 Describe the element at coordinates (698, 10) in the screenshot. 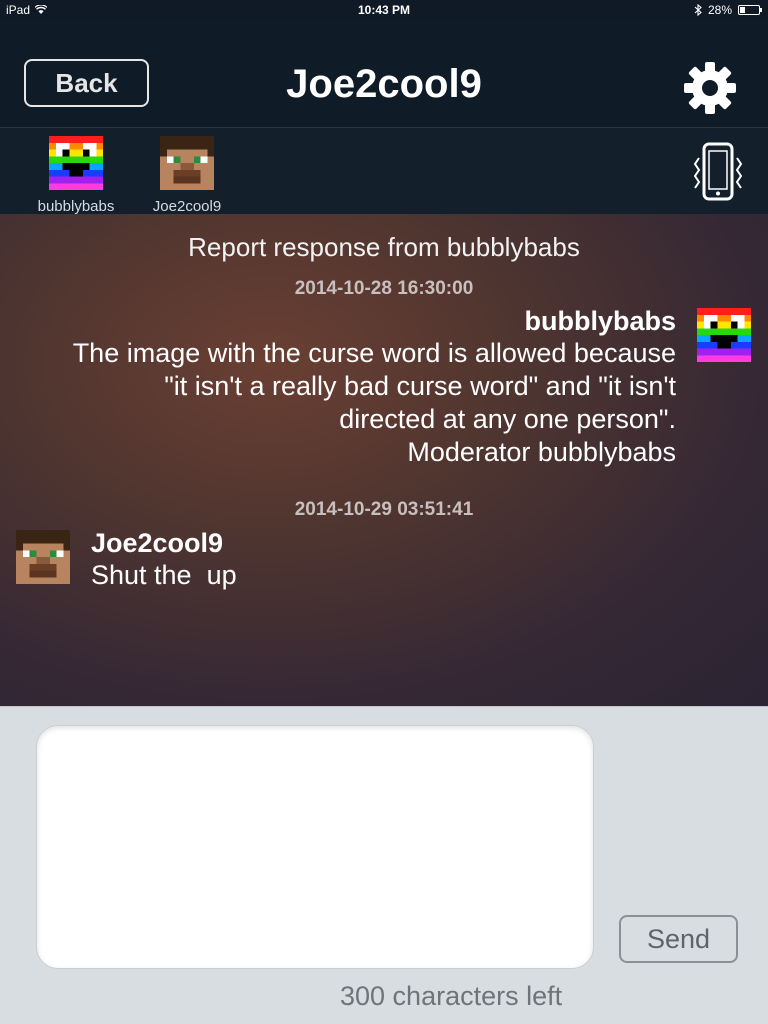

I see `bluetooth-icon` at that location.